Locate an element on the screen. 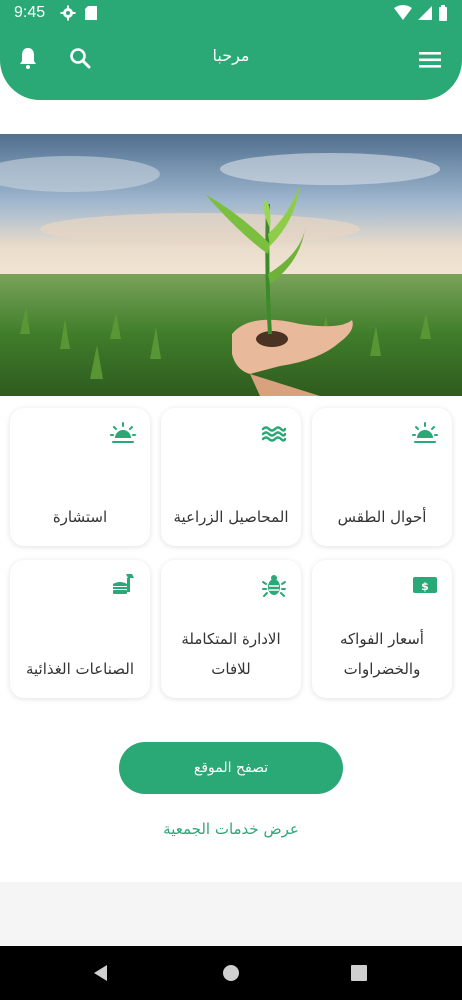  card-integrated-pest-management: الادارة المتكاملة للافات is located at coordinates (231, 629).